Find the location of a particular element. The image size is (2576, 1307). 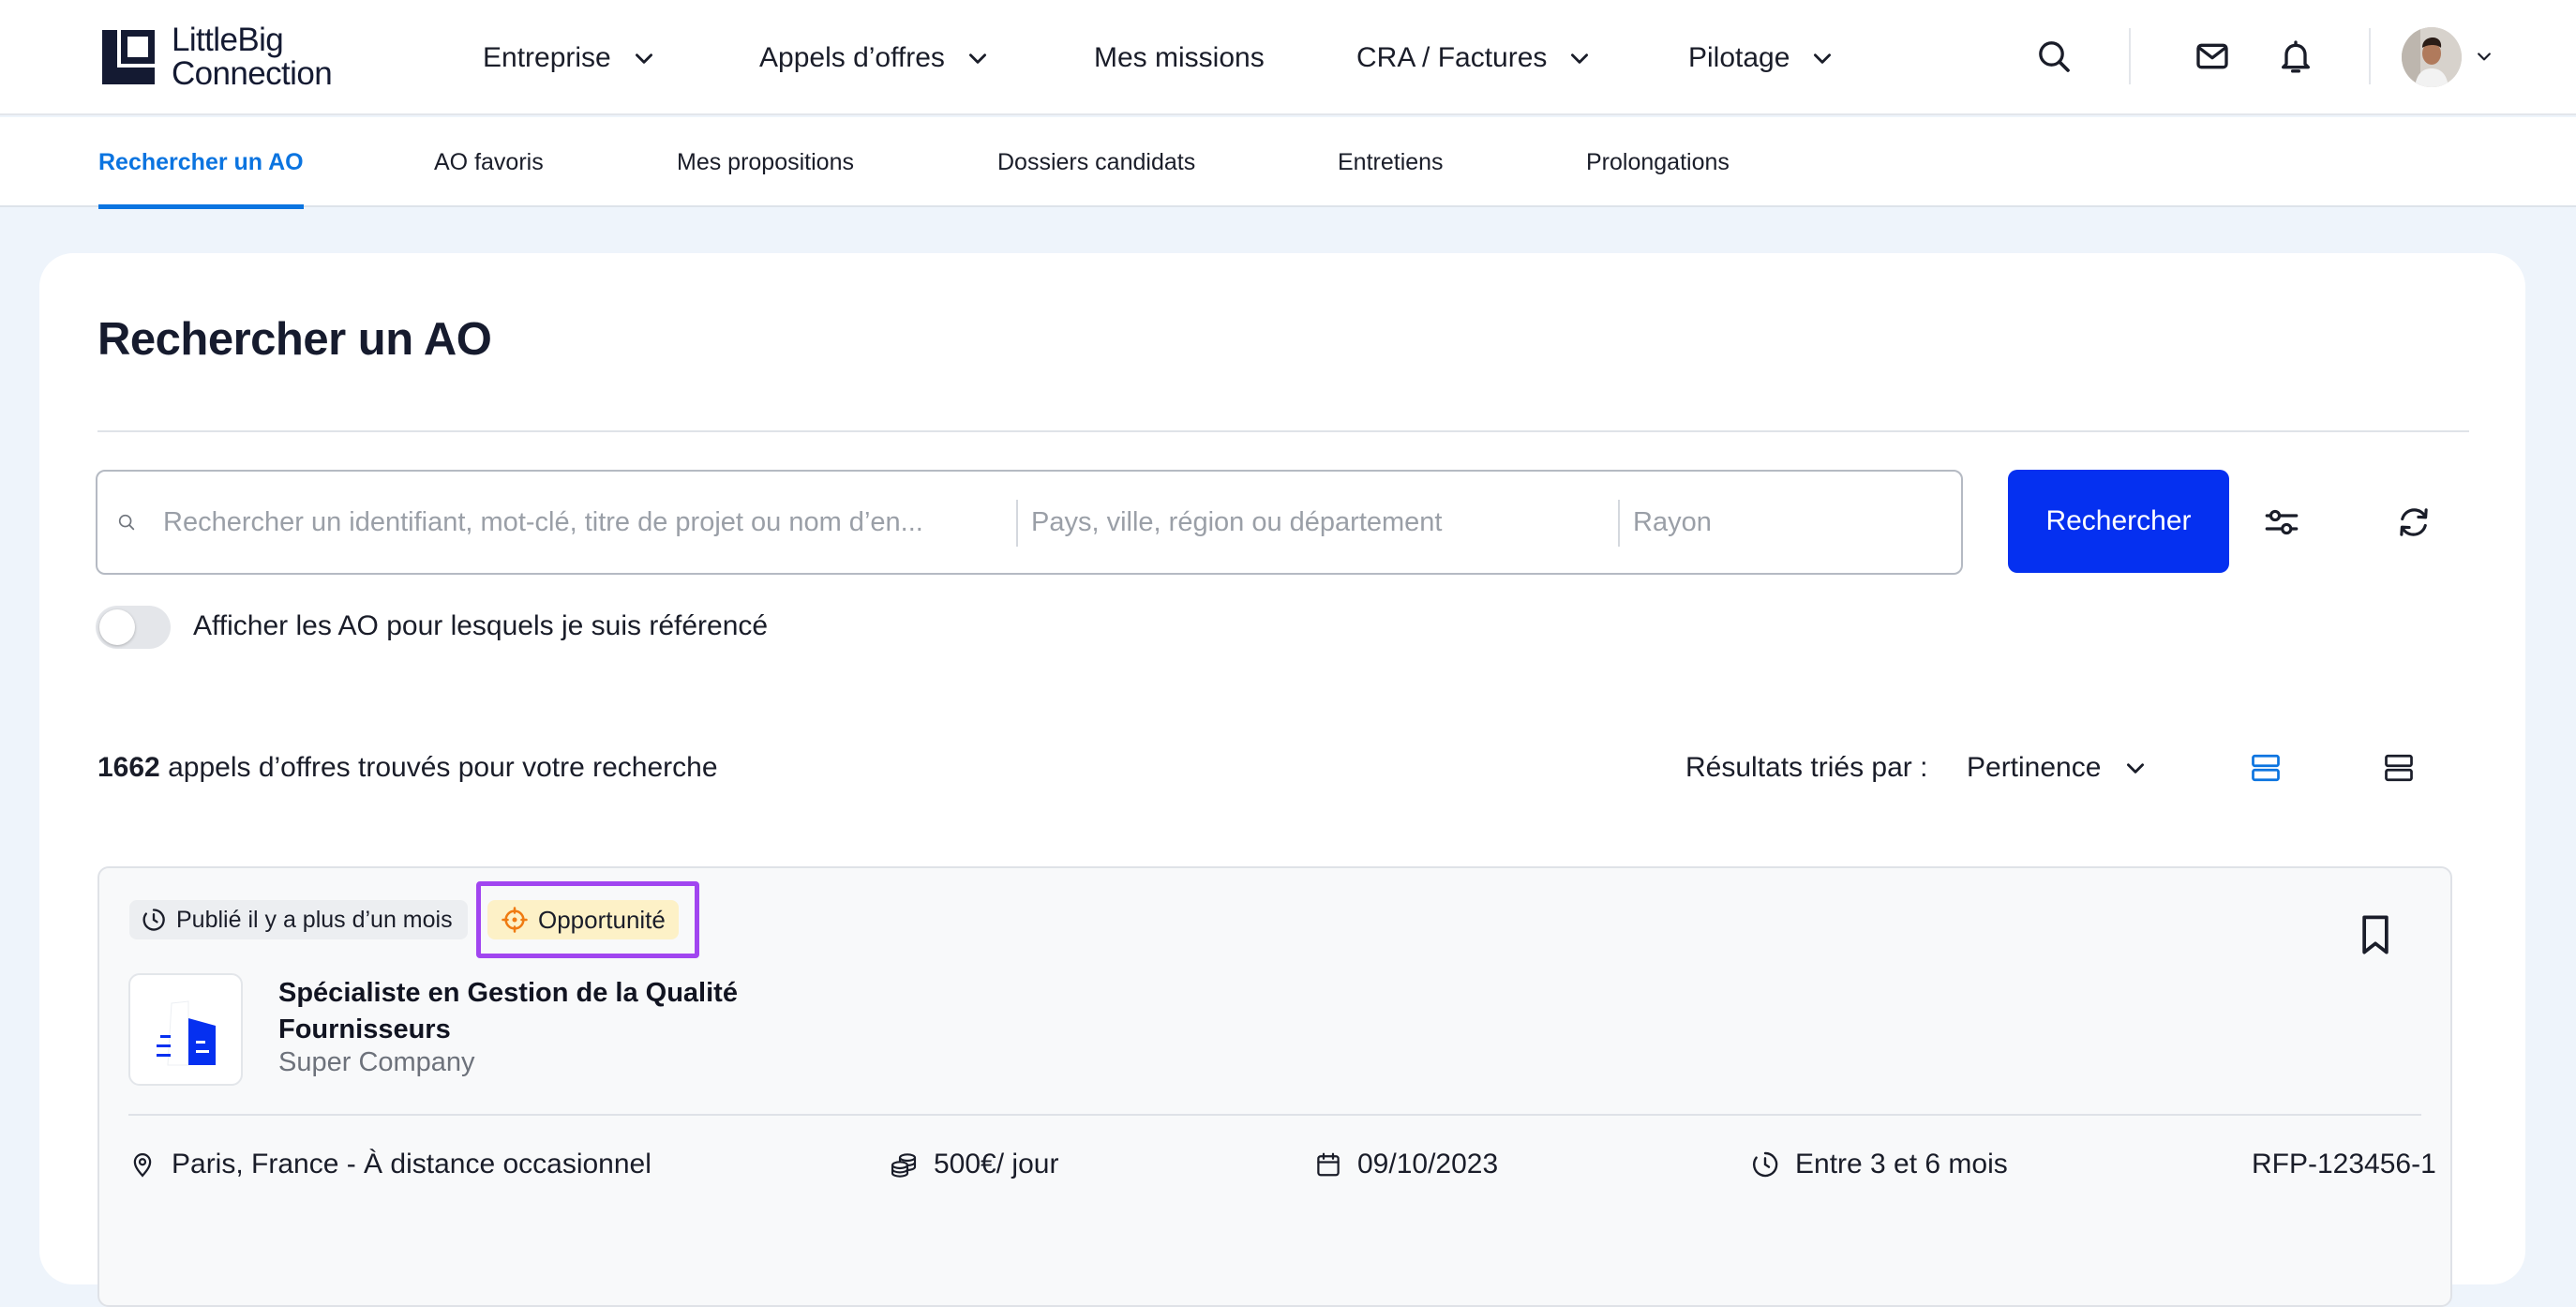

duration-text: Entre 3 et 6 mois is located at coordinates (1902, 1164).